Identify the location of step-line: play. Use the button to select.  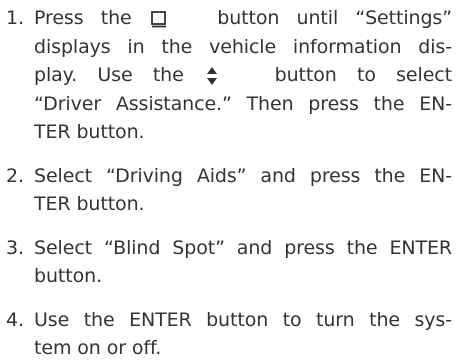
(243, 75).